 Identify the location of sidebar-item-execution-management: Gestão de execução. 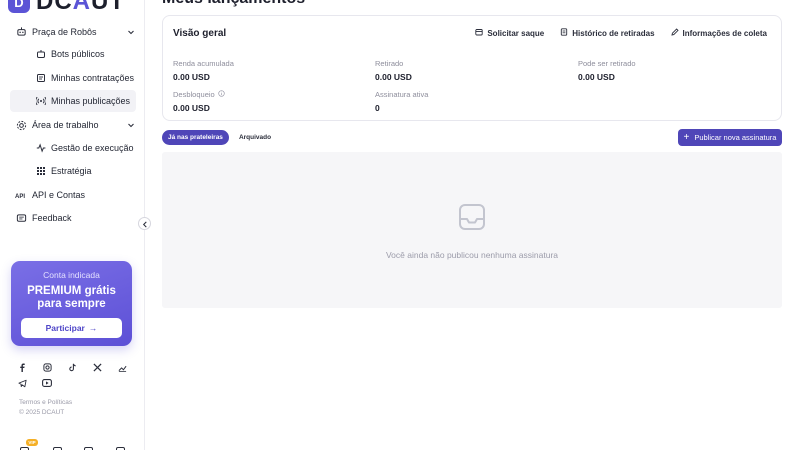
(73, 148).